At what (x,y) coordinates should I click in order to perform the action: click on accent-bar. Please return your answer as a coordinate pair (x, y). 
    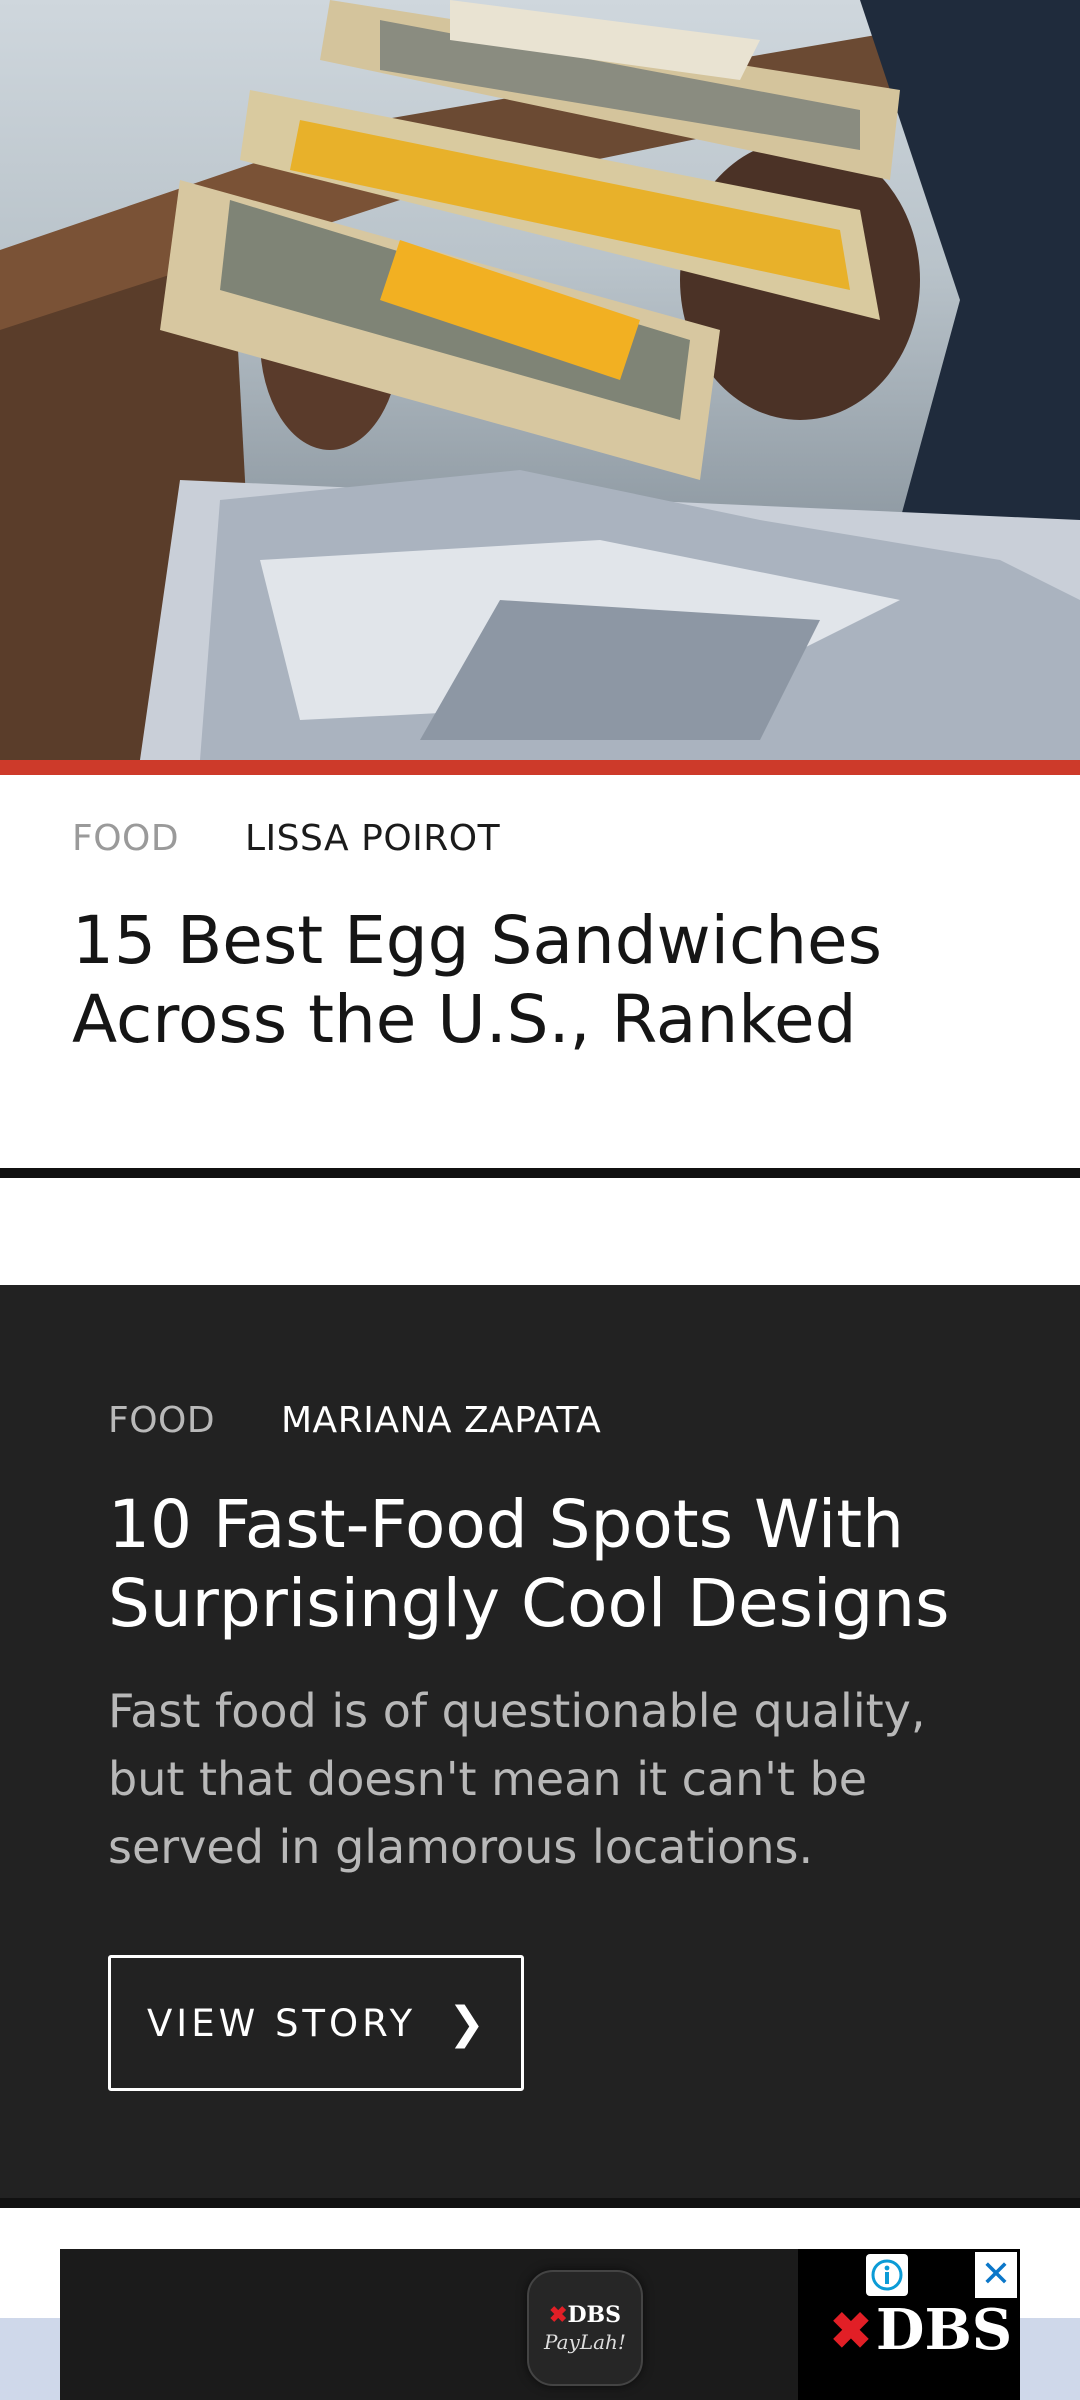
    Looking at the image, I should click on (540, 767).